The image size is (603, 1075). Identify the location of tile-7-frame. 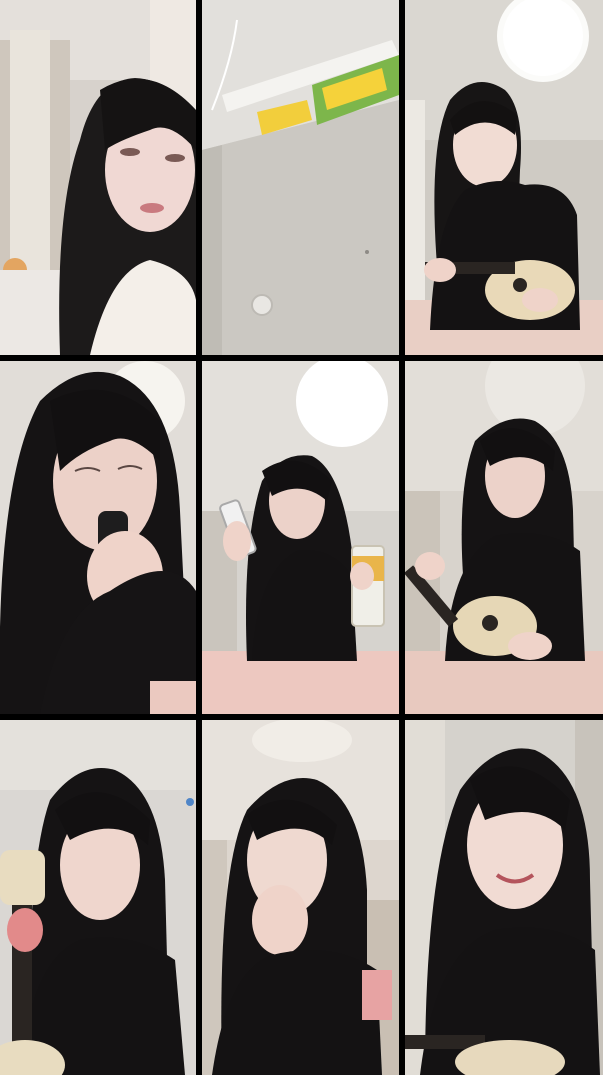
(98, 897).